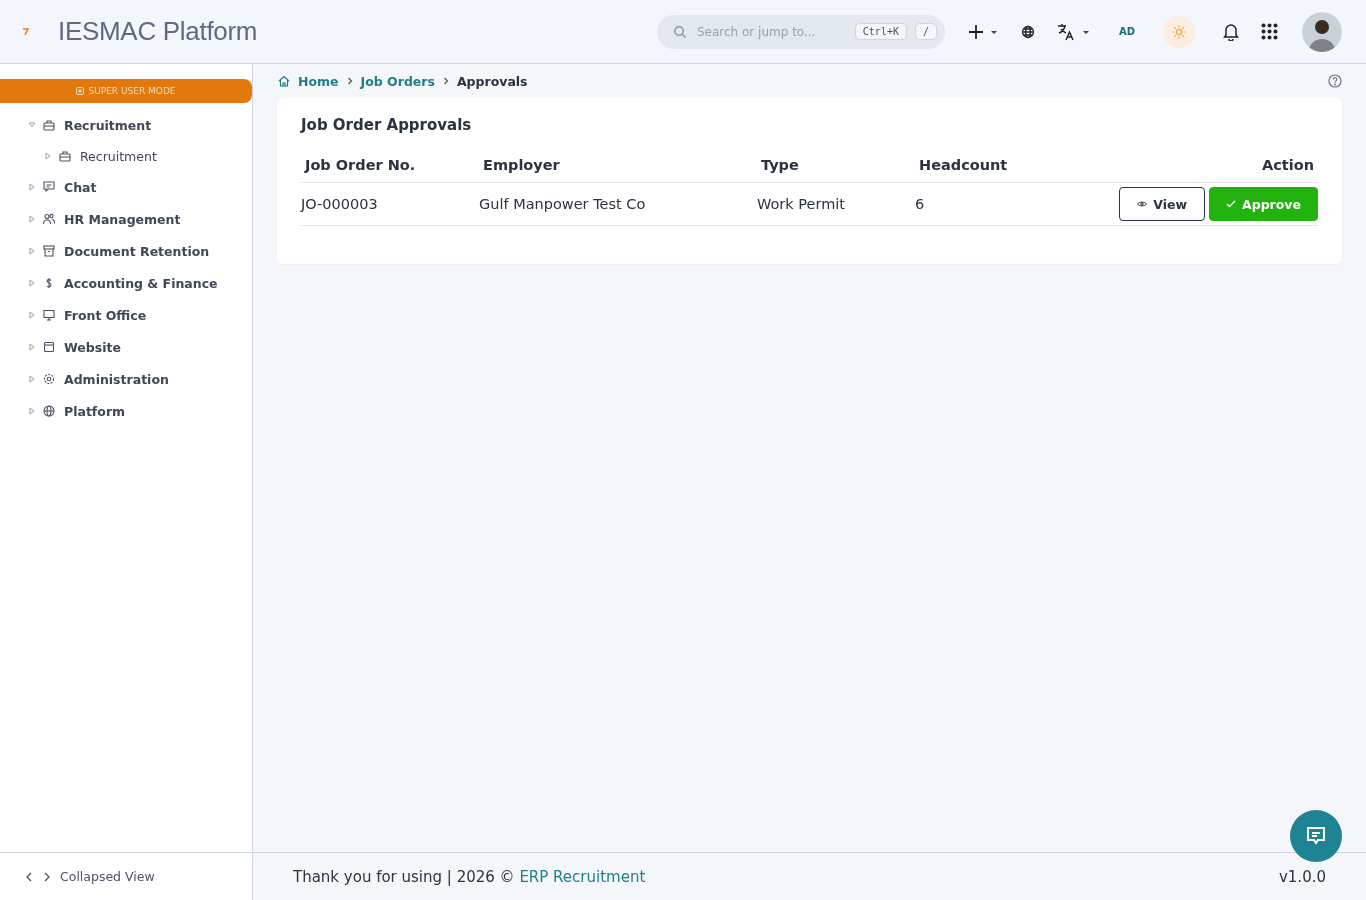 Image resolution: width=1366 pixels, height=900 pixels. Describe the element at coordinates (137, 251) in the screenshot. I see `nav-label: Document Retention` at that location.